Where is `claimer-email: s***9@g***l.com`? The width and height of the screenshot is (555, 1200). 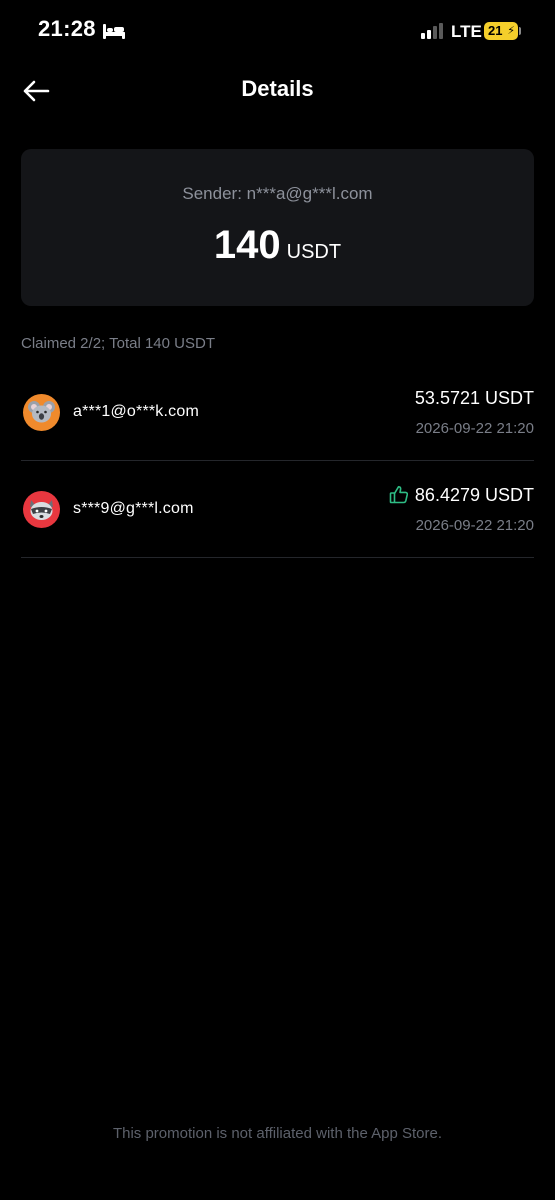 claimer-email: s***9@g***l.com is located at coordinates (133, 508).